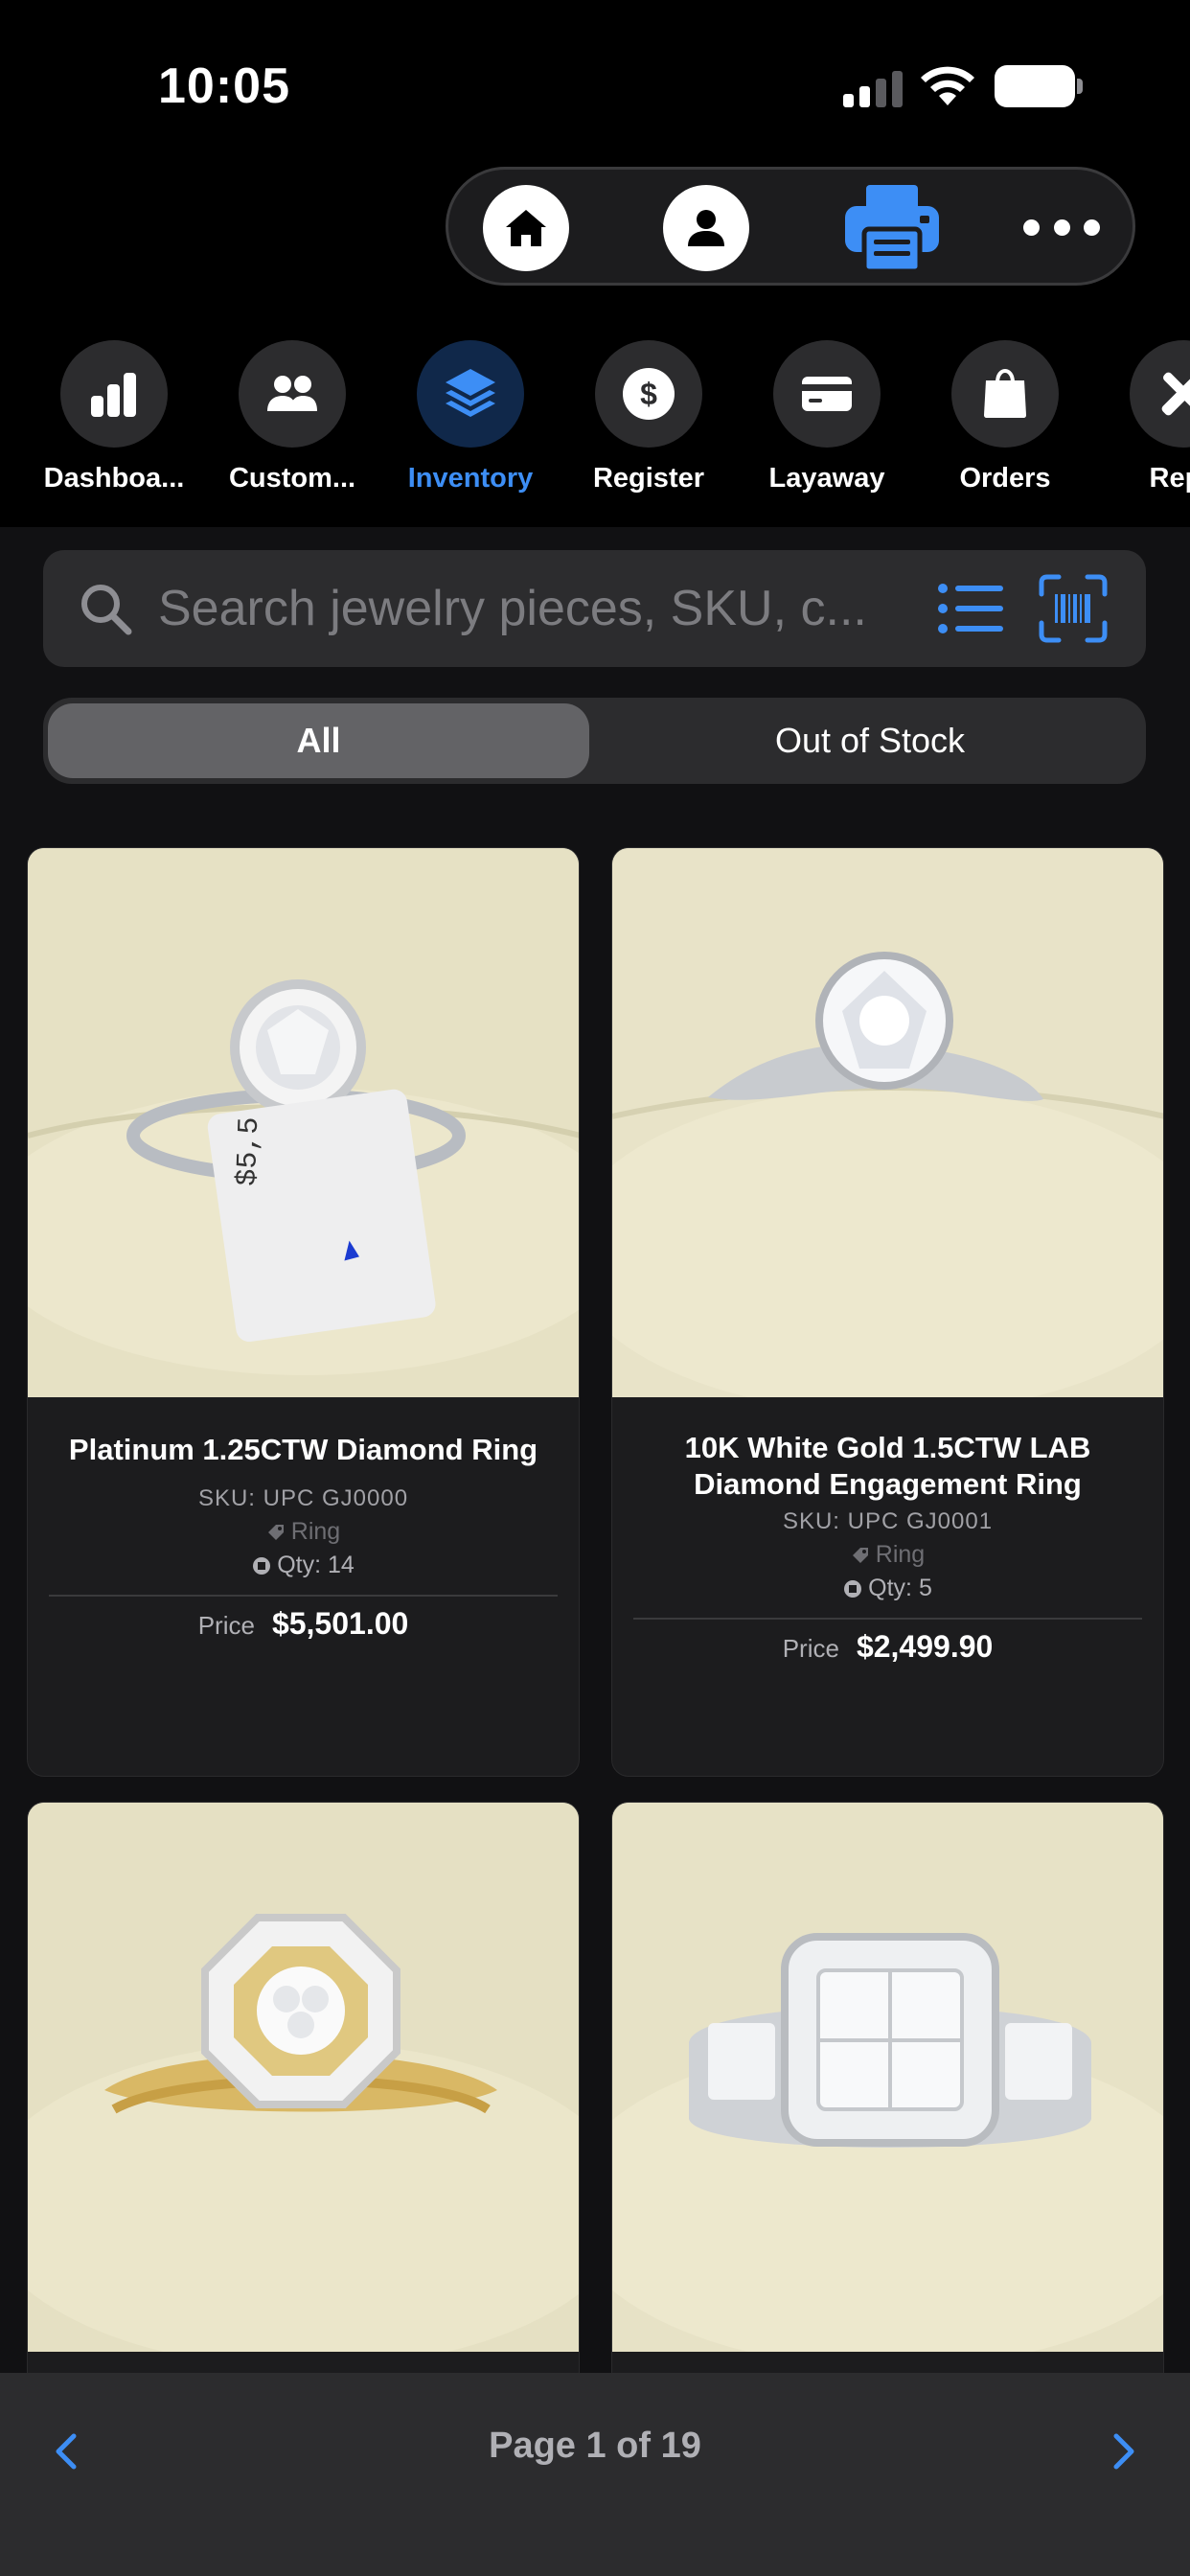  What do you see at coordinates (827, 417) in the screenshot?
I see `nav-item-layaway: Layaway` at bounding box center [827, 417].